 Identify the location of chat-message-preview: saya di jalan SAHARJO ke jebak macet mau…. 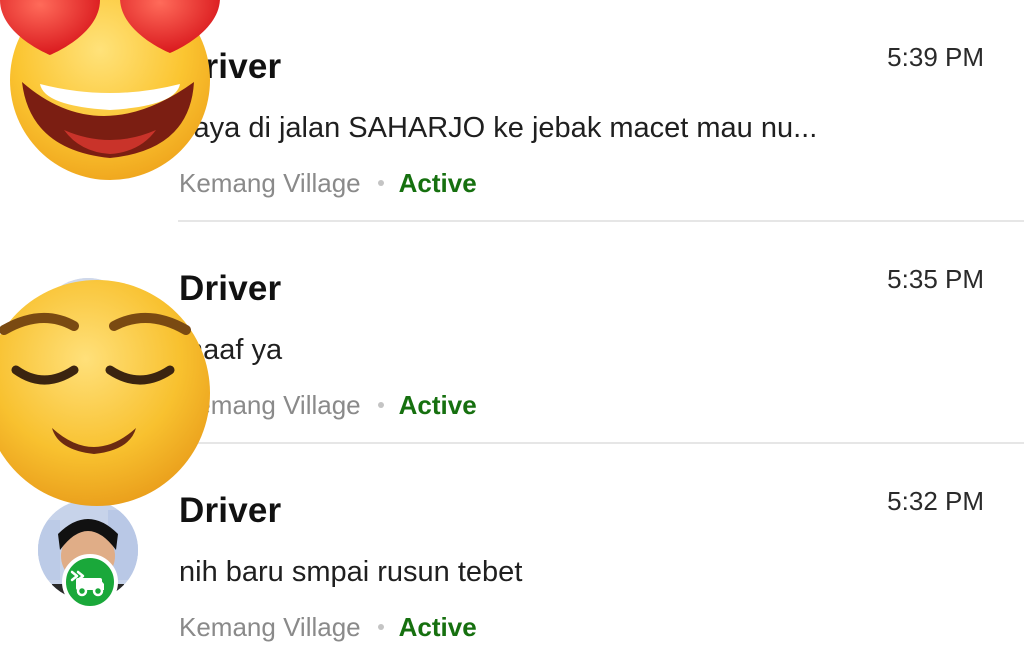
(498, 128).